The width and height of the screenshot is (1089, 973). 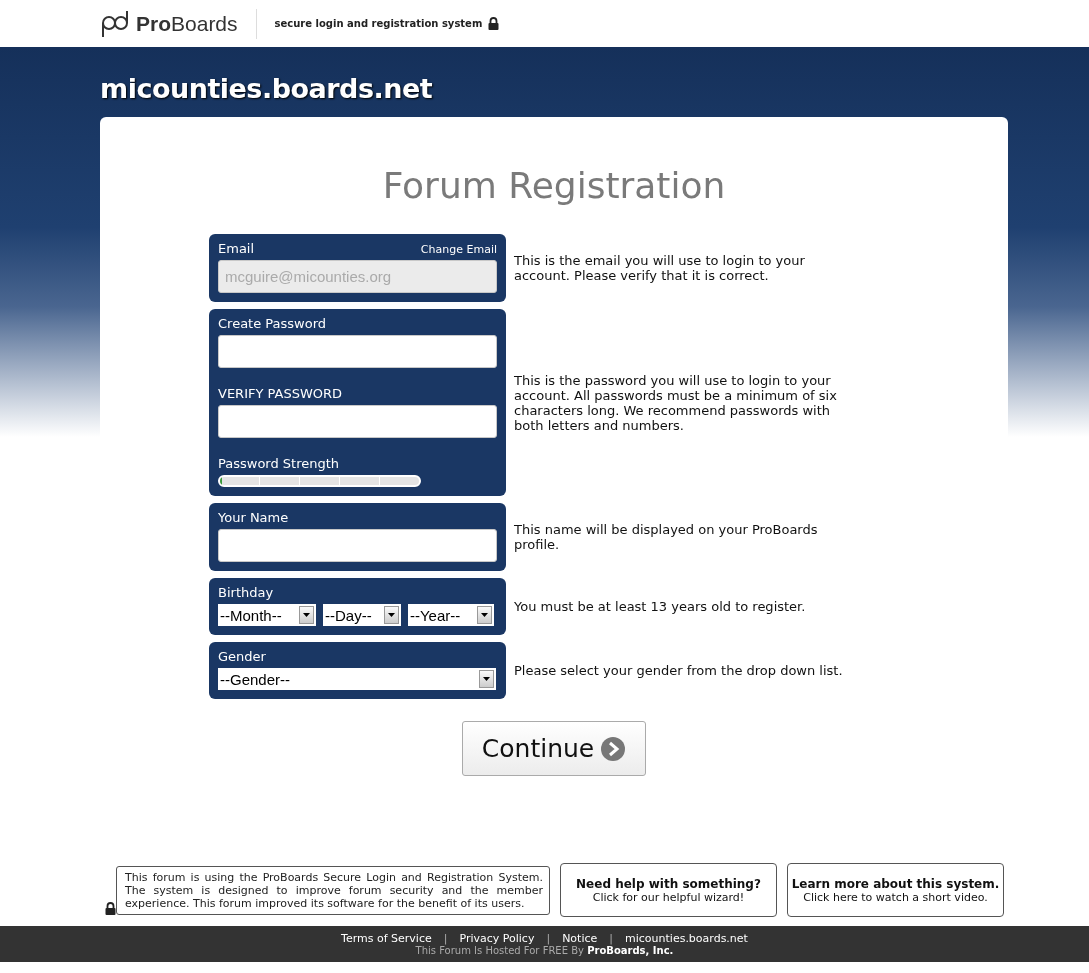 What do you see at coordinates (281, 393) in the screenshot?
I see `field-label: VERIFY PASSWORD` at bounding box center [281, 393].